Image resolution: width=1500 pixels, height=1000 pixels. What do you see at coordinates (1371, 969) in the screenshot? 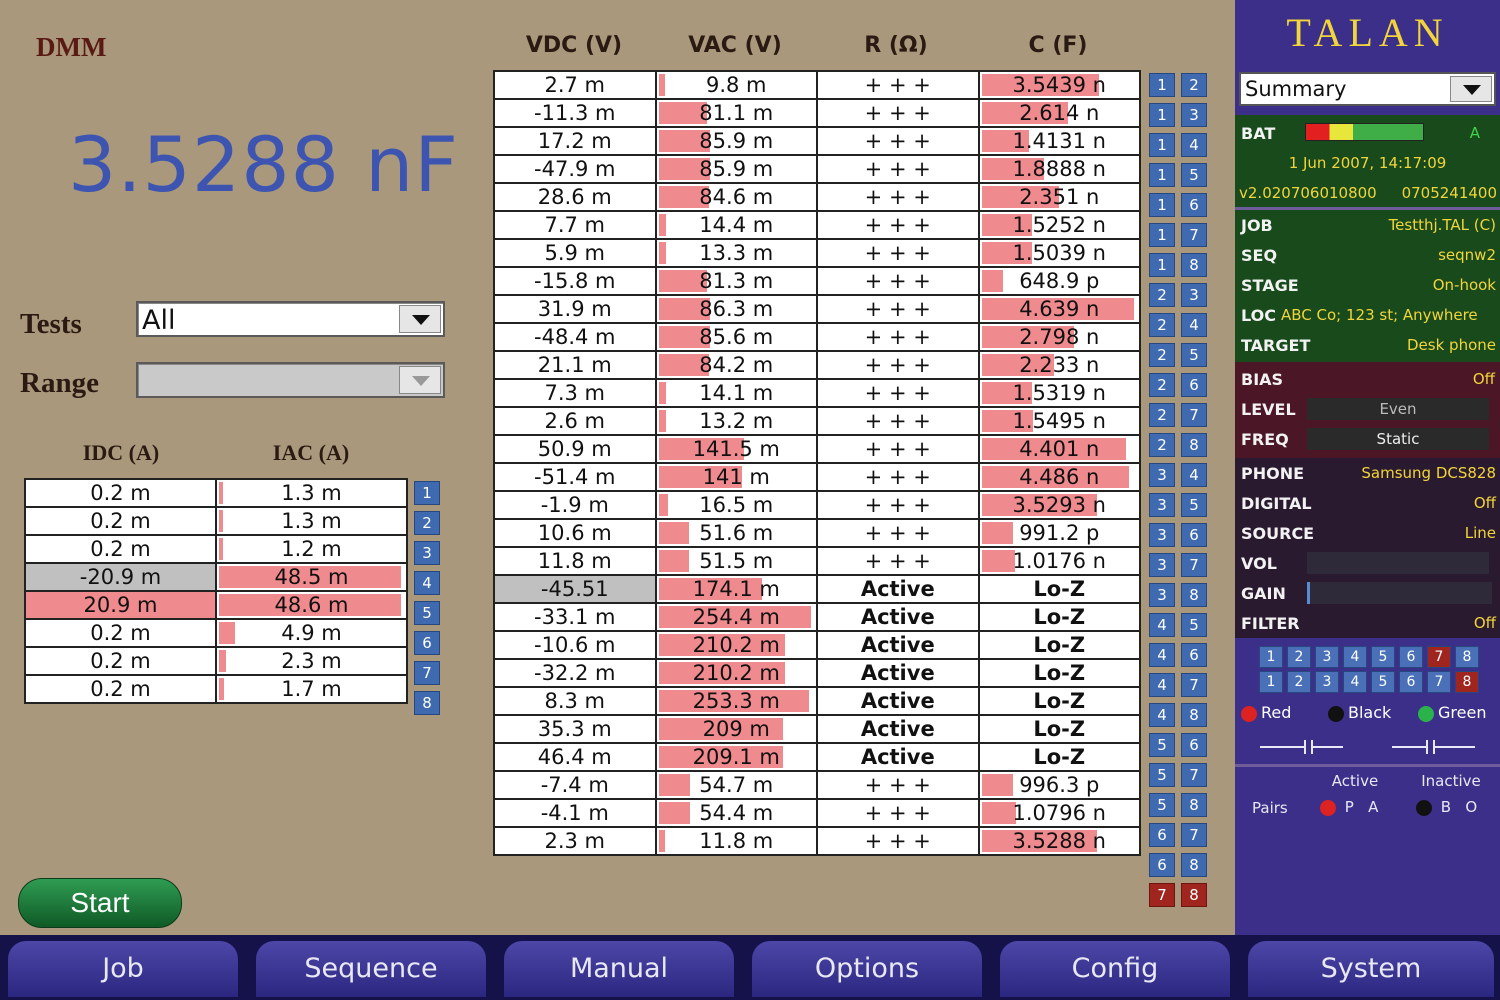
I see `nav-system: System` at bounding box center [1371, 969].